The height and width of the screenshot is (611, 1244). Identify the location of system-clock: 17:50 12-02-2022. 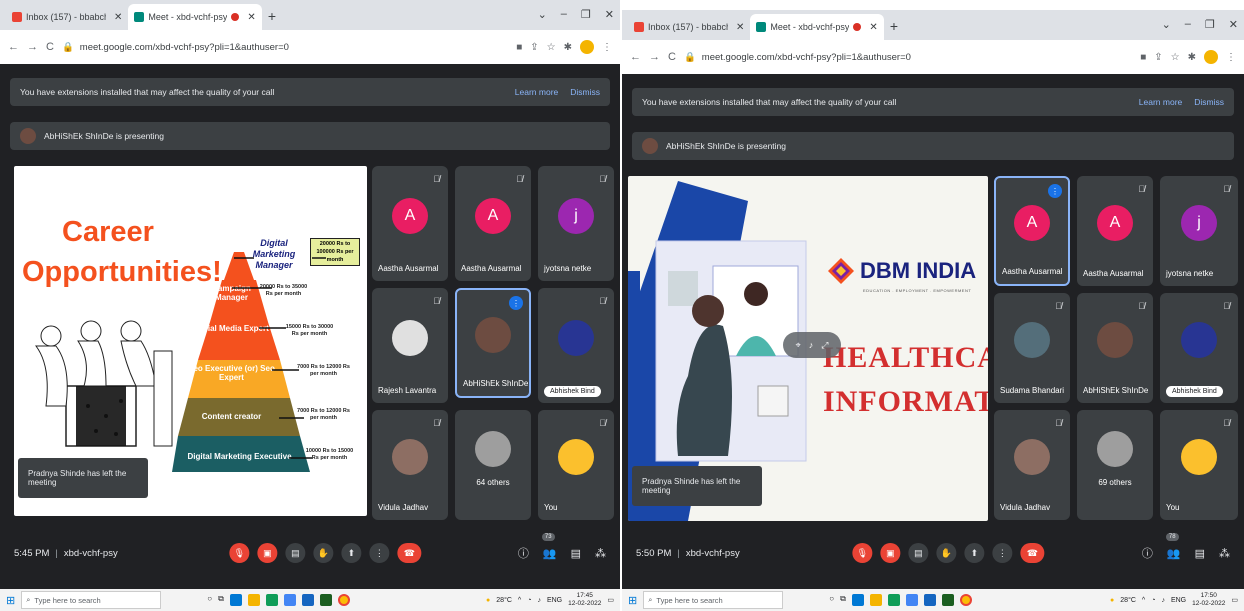
(1208, 600).